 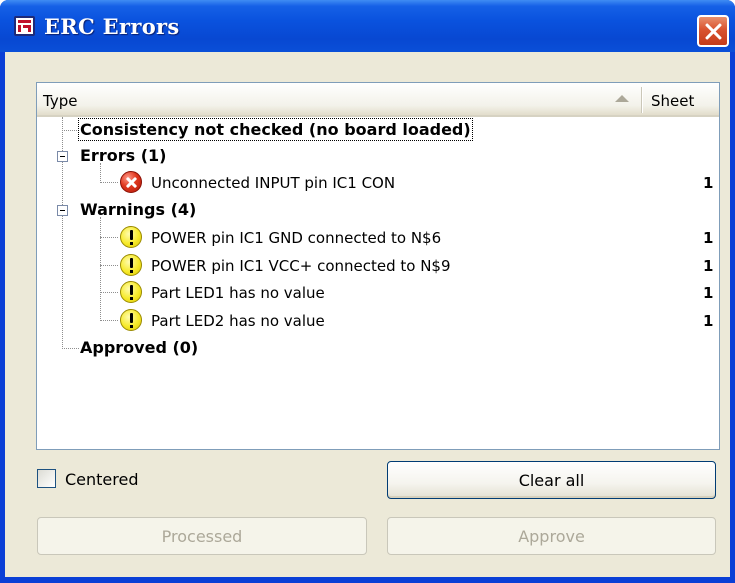 I want to click on approve-button: Approve, so click(x=551, y=536).